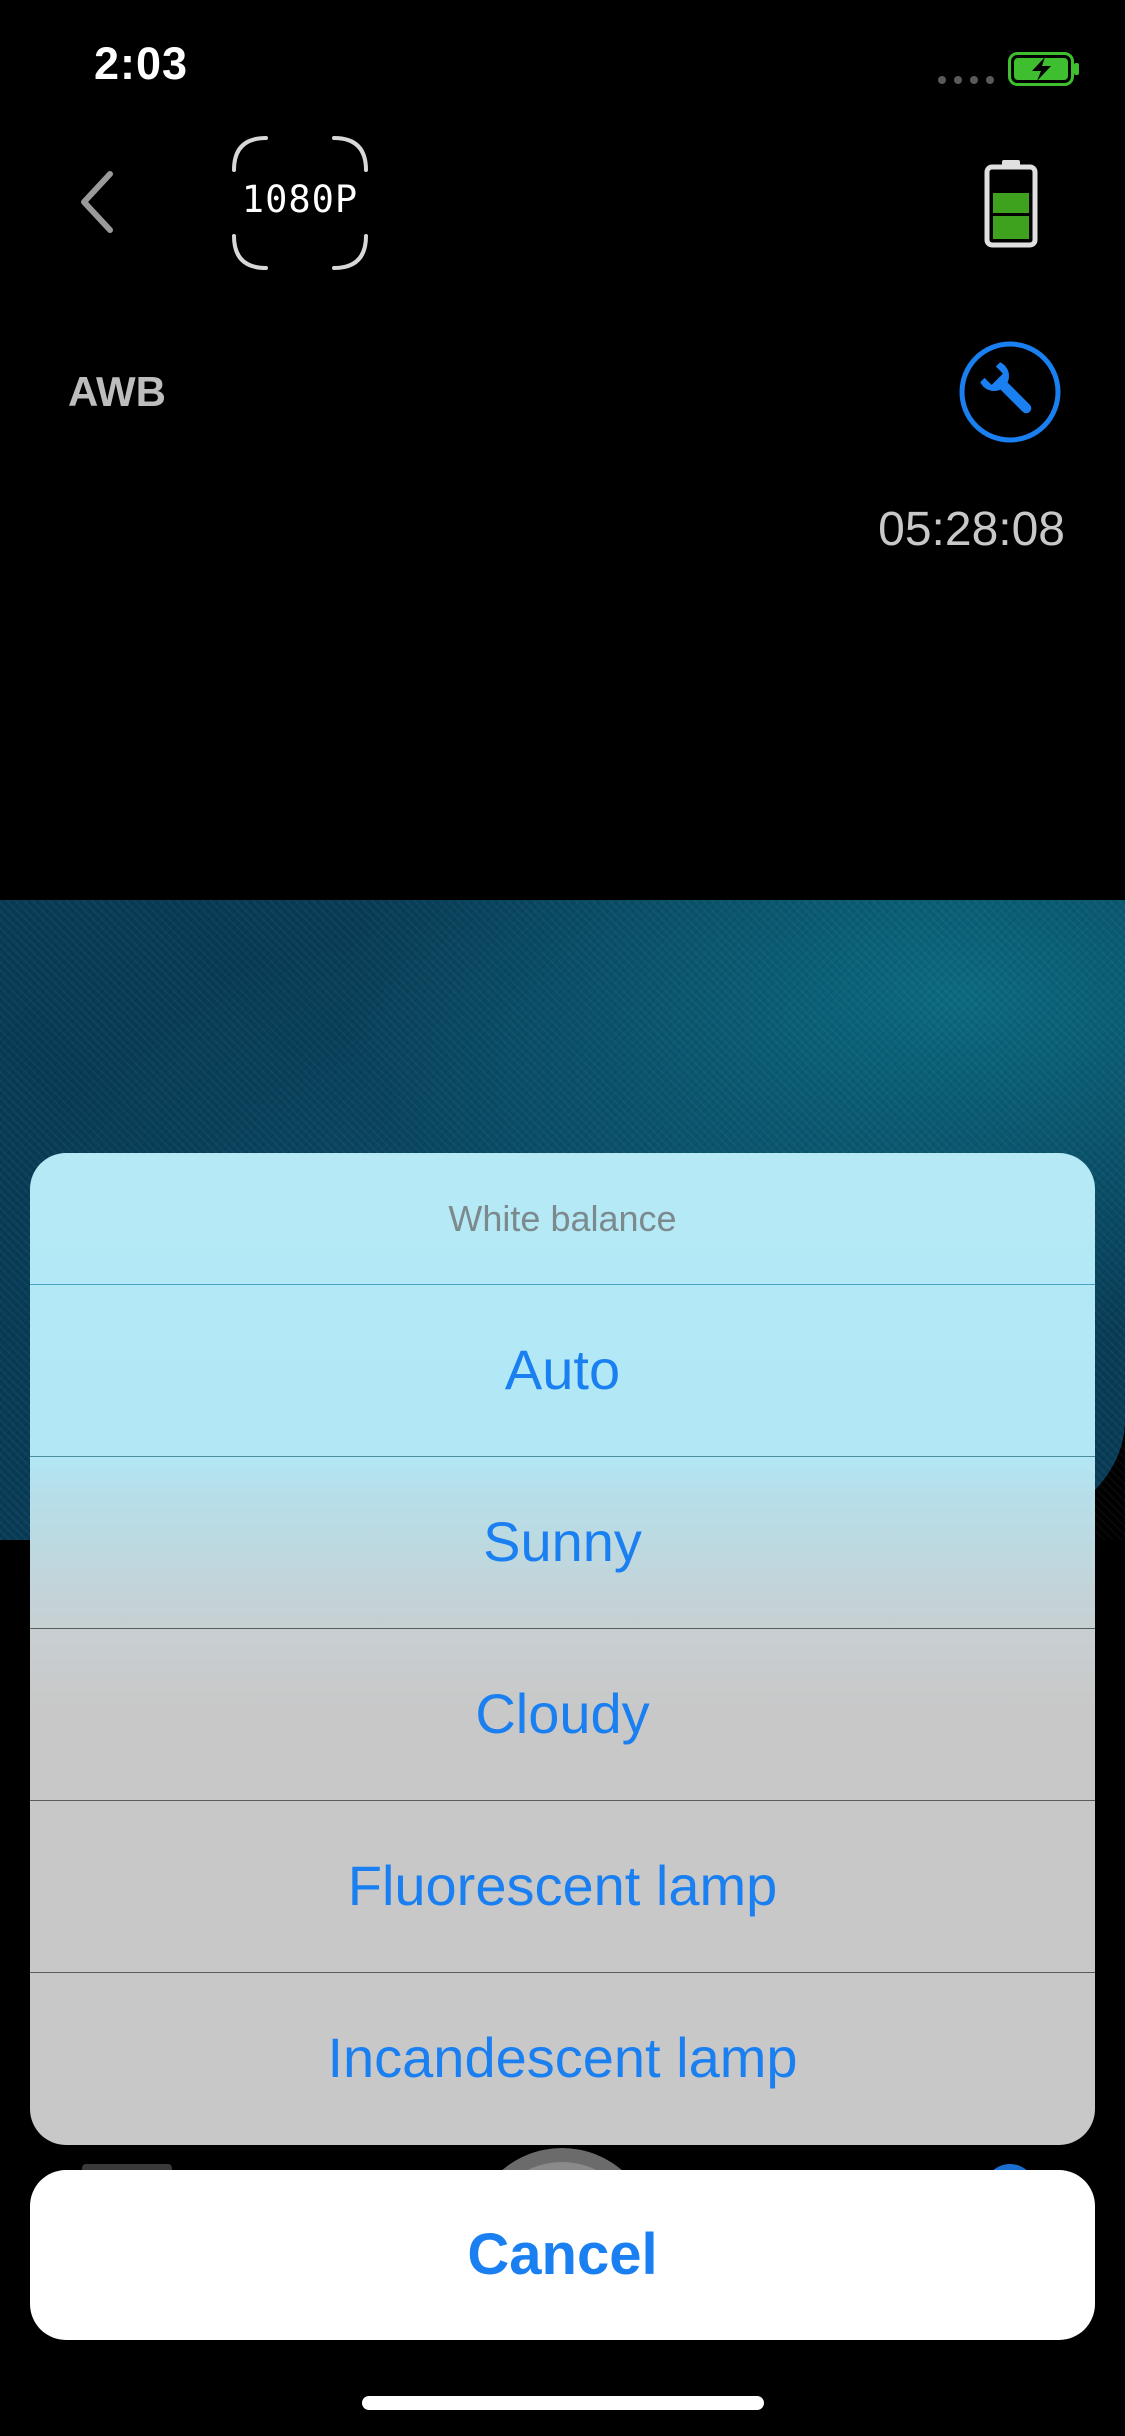  I want to click on option-fluorescent-lamp: Fluorescent lamp, so click(562, 1887).